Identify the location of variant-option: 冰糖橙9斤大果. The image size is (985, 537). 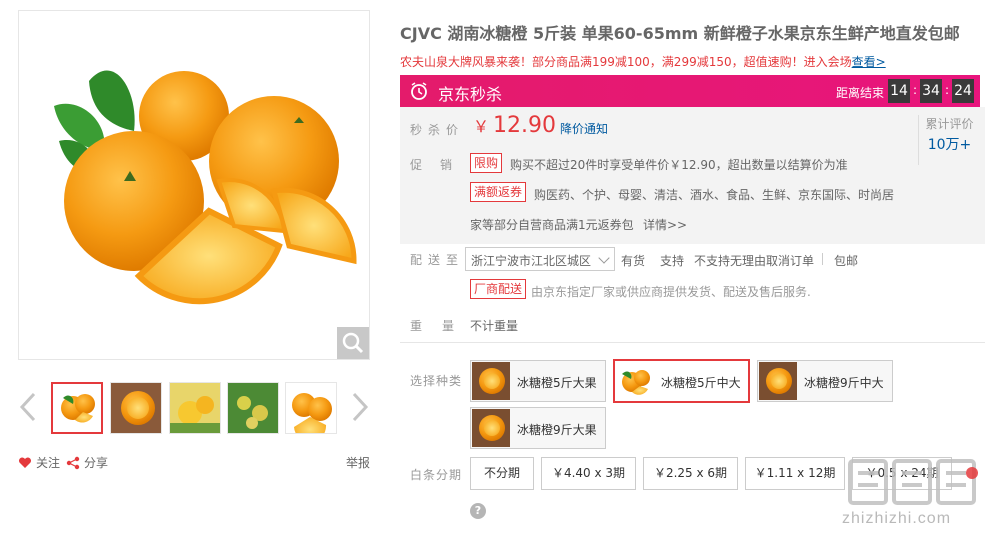
(538, 428).